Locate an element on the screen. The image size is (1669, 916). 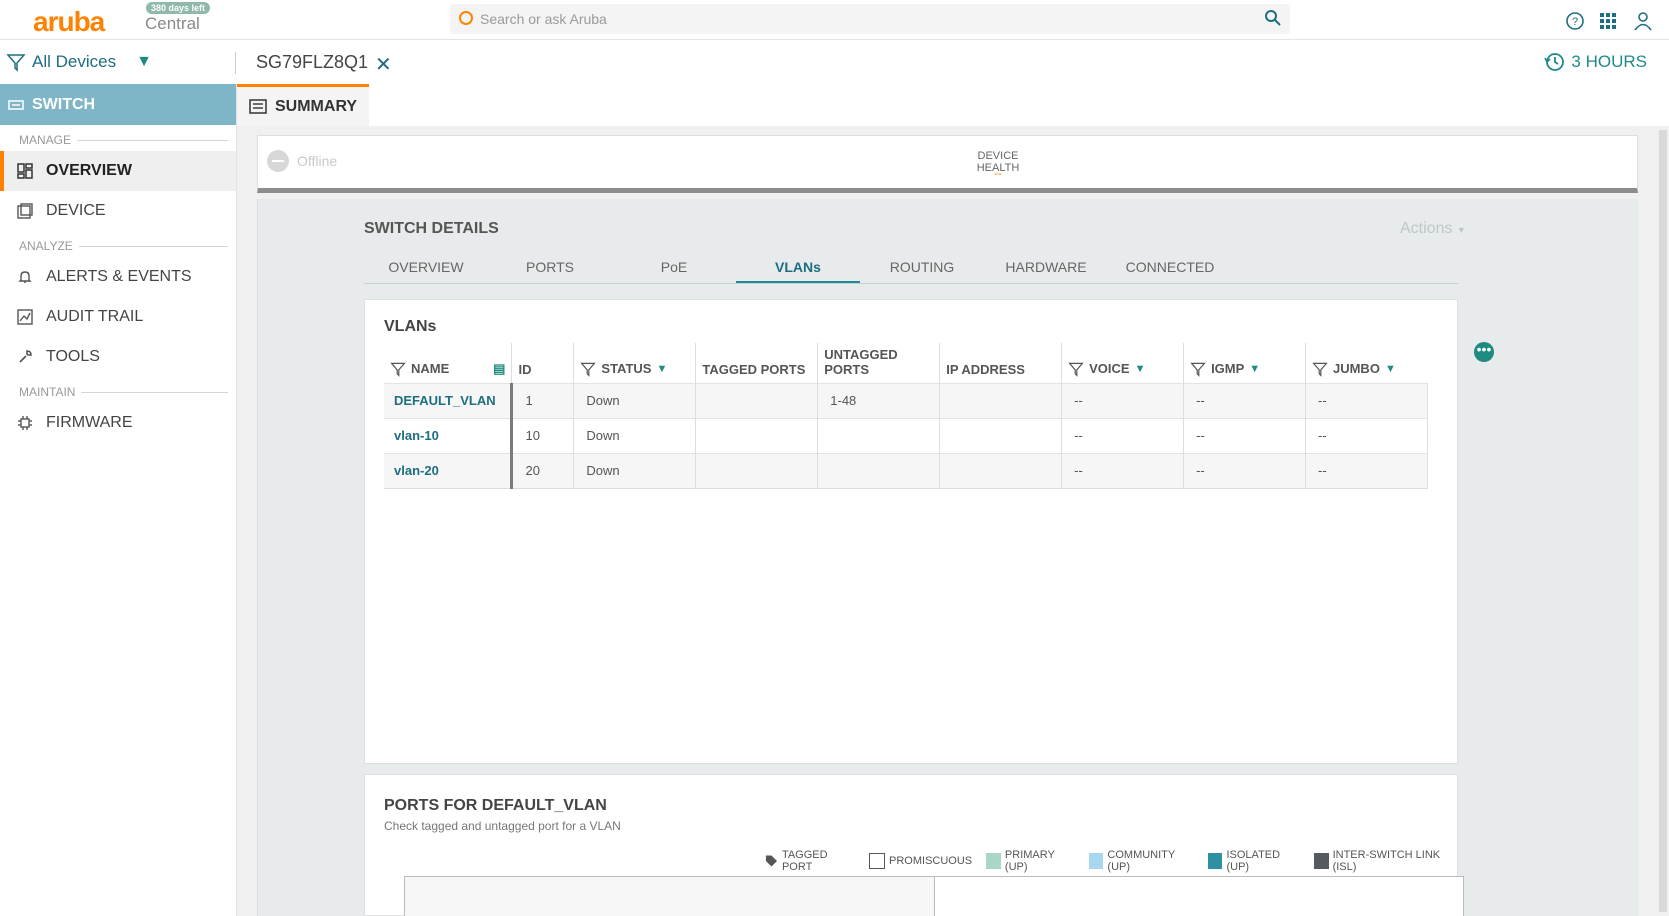
aruba-search-icon is located at coordinates (466, 18).